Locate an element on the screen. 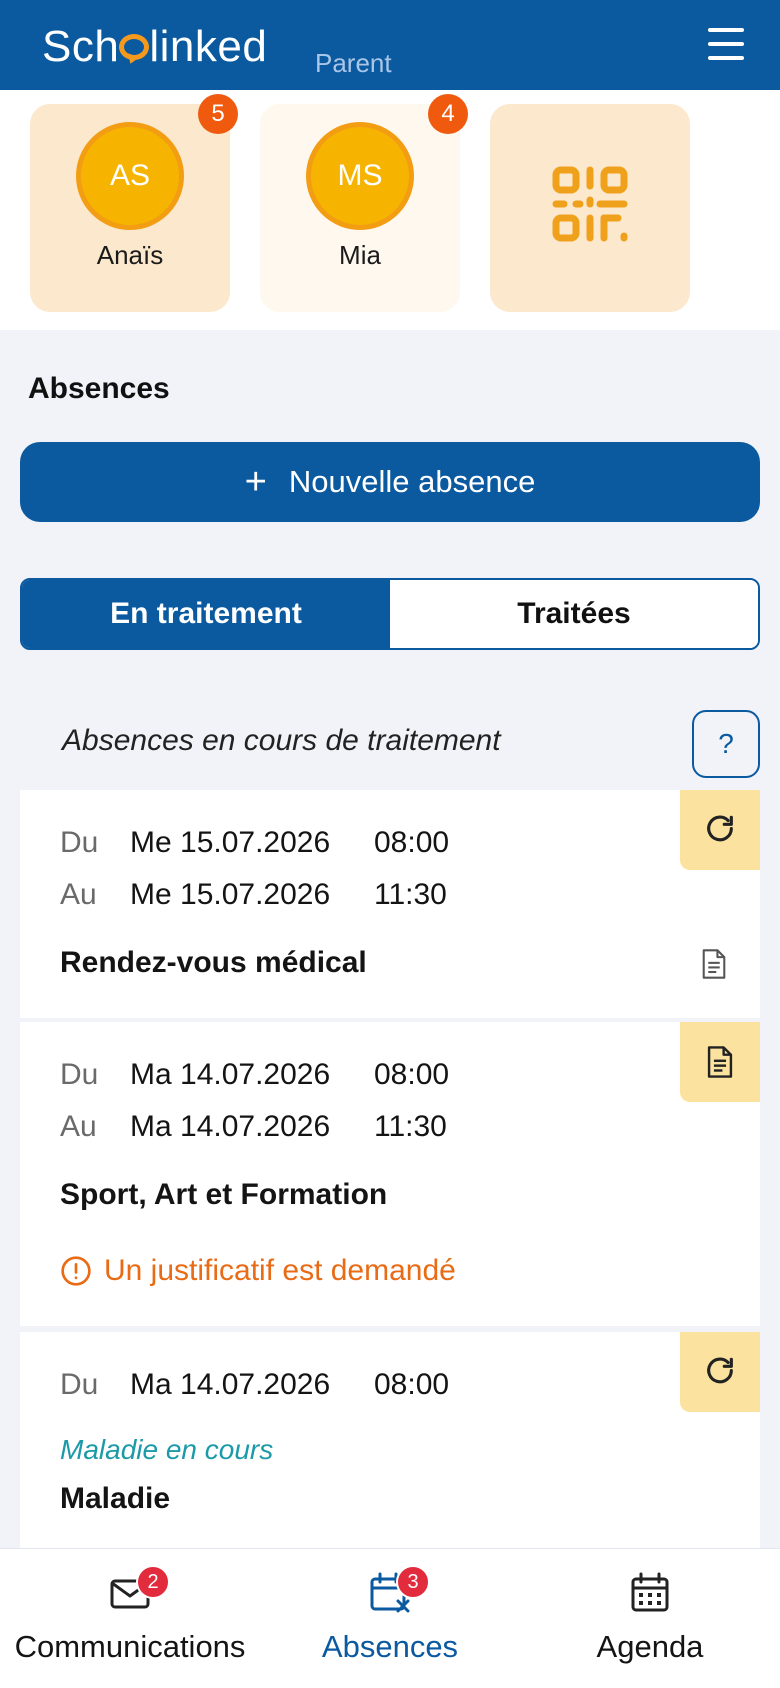 This screenshot has height=1688, width=780. nav-badge: 2 is located at coordinates (153, 1582).